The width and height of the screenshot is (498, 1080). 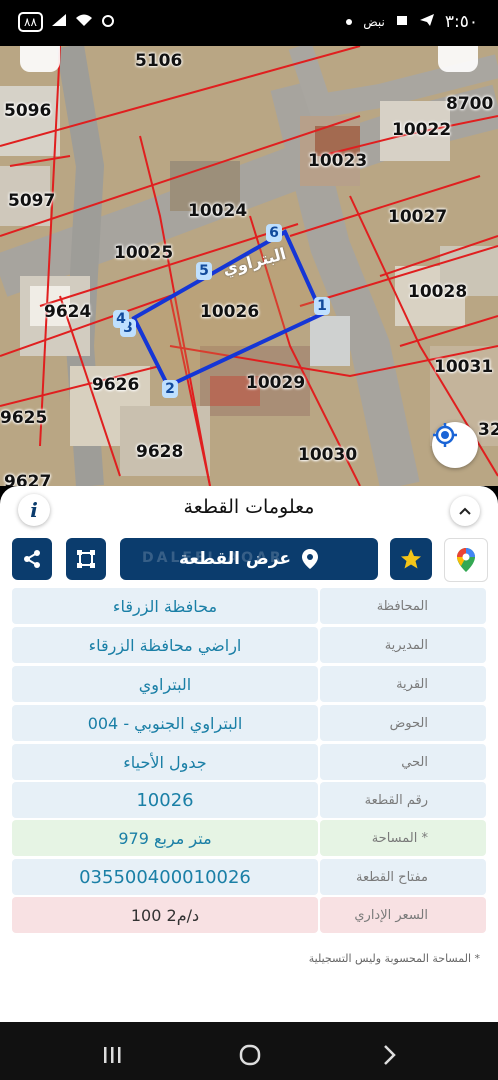 I want to click on info-row-directorate: اراضي محافظة الزرقاء المديرية, so click(x=249, y=645).